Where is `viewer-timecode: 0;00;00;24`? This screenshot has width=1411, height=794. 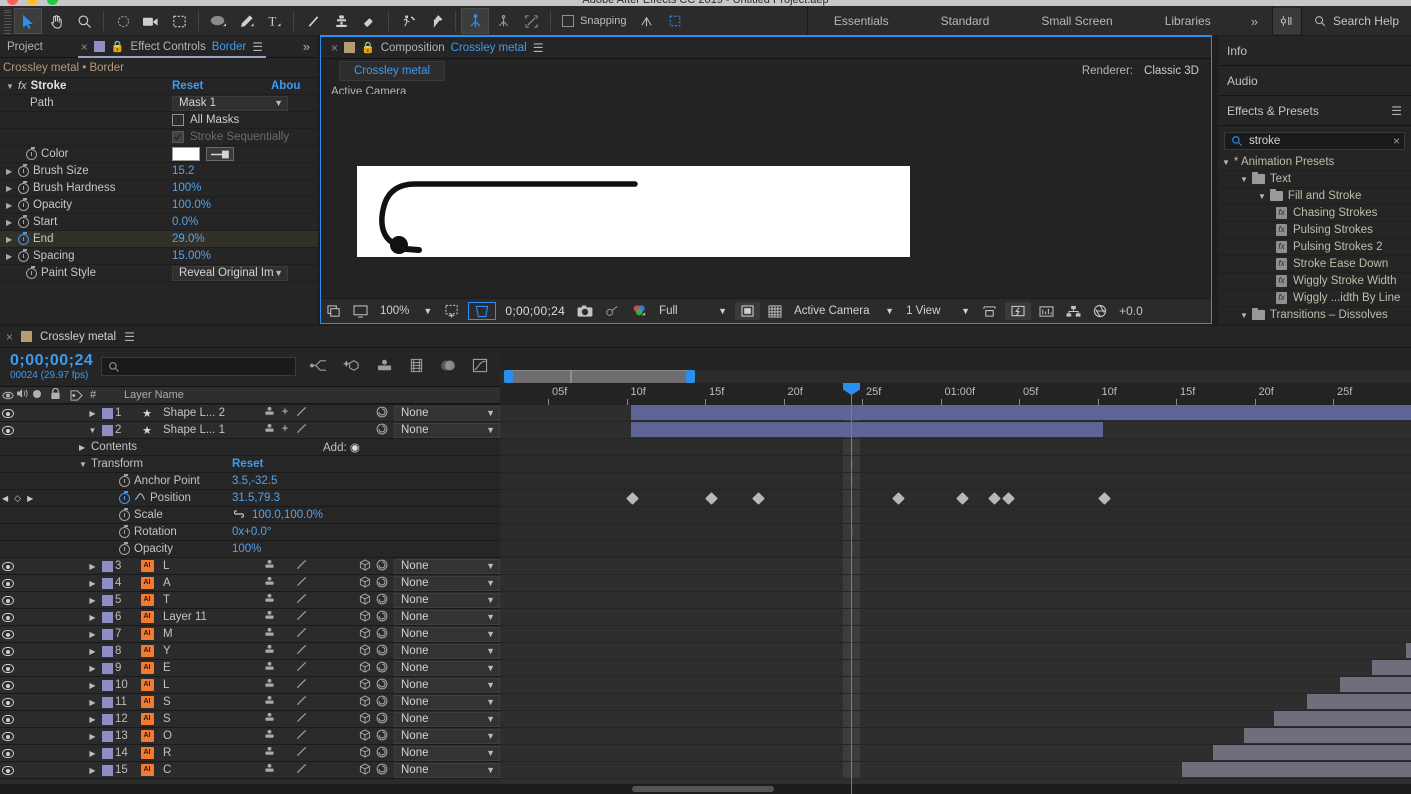
viewer-timecode: 0;00;00;24 is located at coordinates (535, 311).